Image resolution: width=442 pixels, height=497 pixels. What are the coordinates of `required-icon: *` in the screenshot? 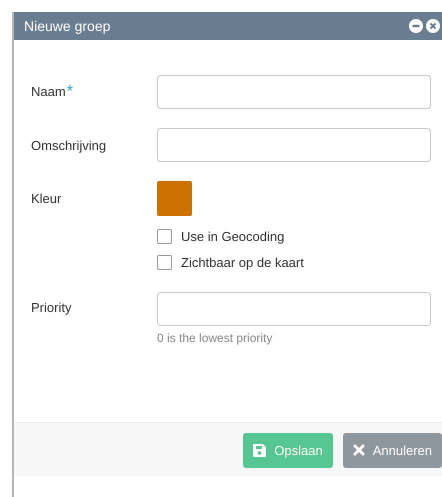 It's located at (69, 91).